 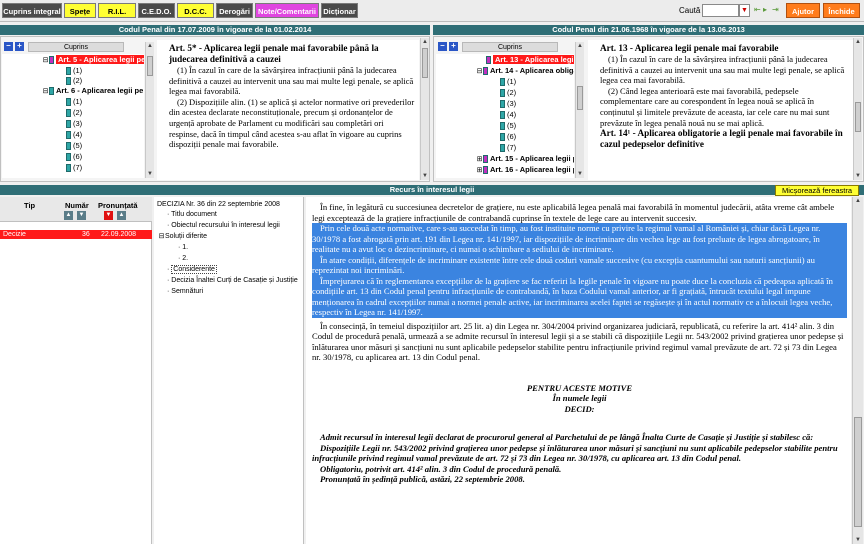 What do you see at coordinates (223, 225) in the screenshot?
I see `outline-item: · Obiectul recursului în interesul legii` at bounding box center [223, 225].